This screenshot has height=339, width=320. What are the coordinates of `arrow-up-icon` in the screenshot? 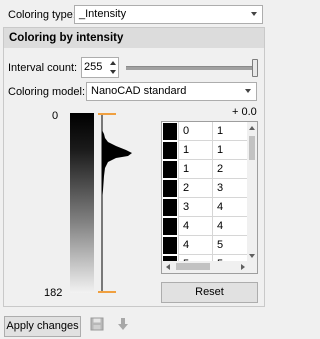 It's located at (113, 63).